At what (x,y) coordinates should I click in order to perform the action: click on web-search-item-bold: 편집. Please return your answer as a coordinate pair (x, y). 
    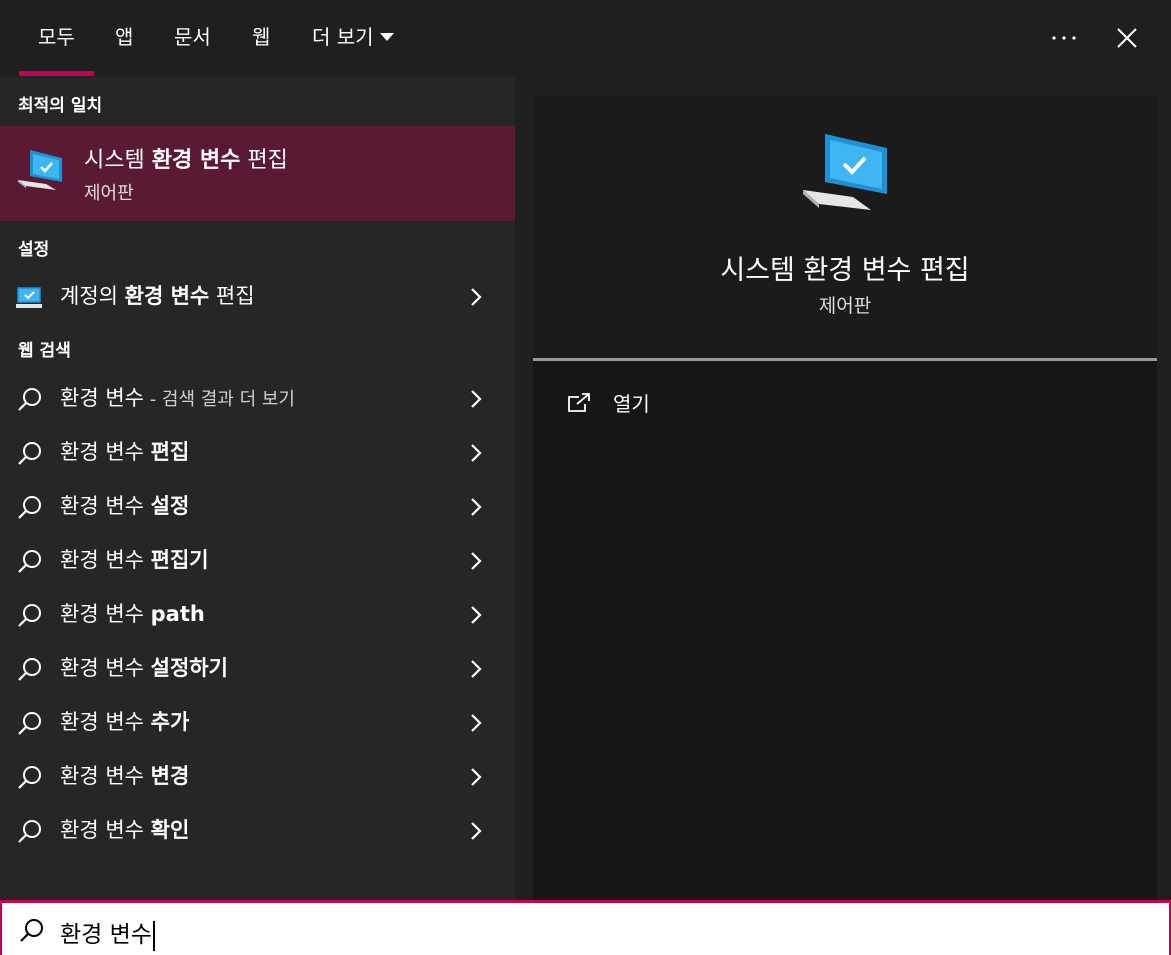
    Looking at the image, I should click on (170, 452).